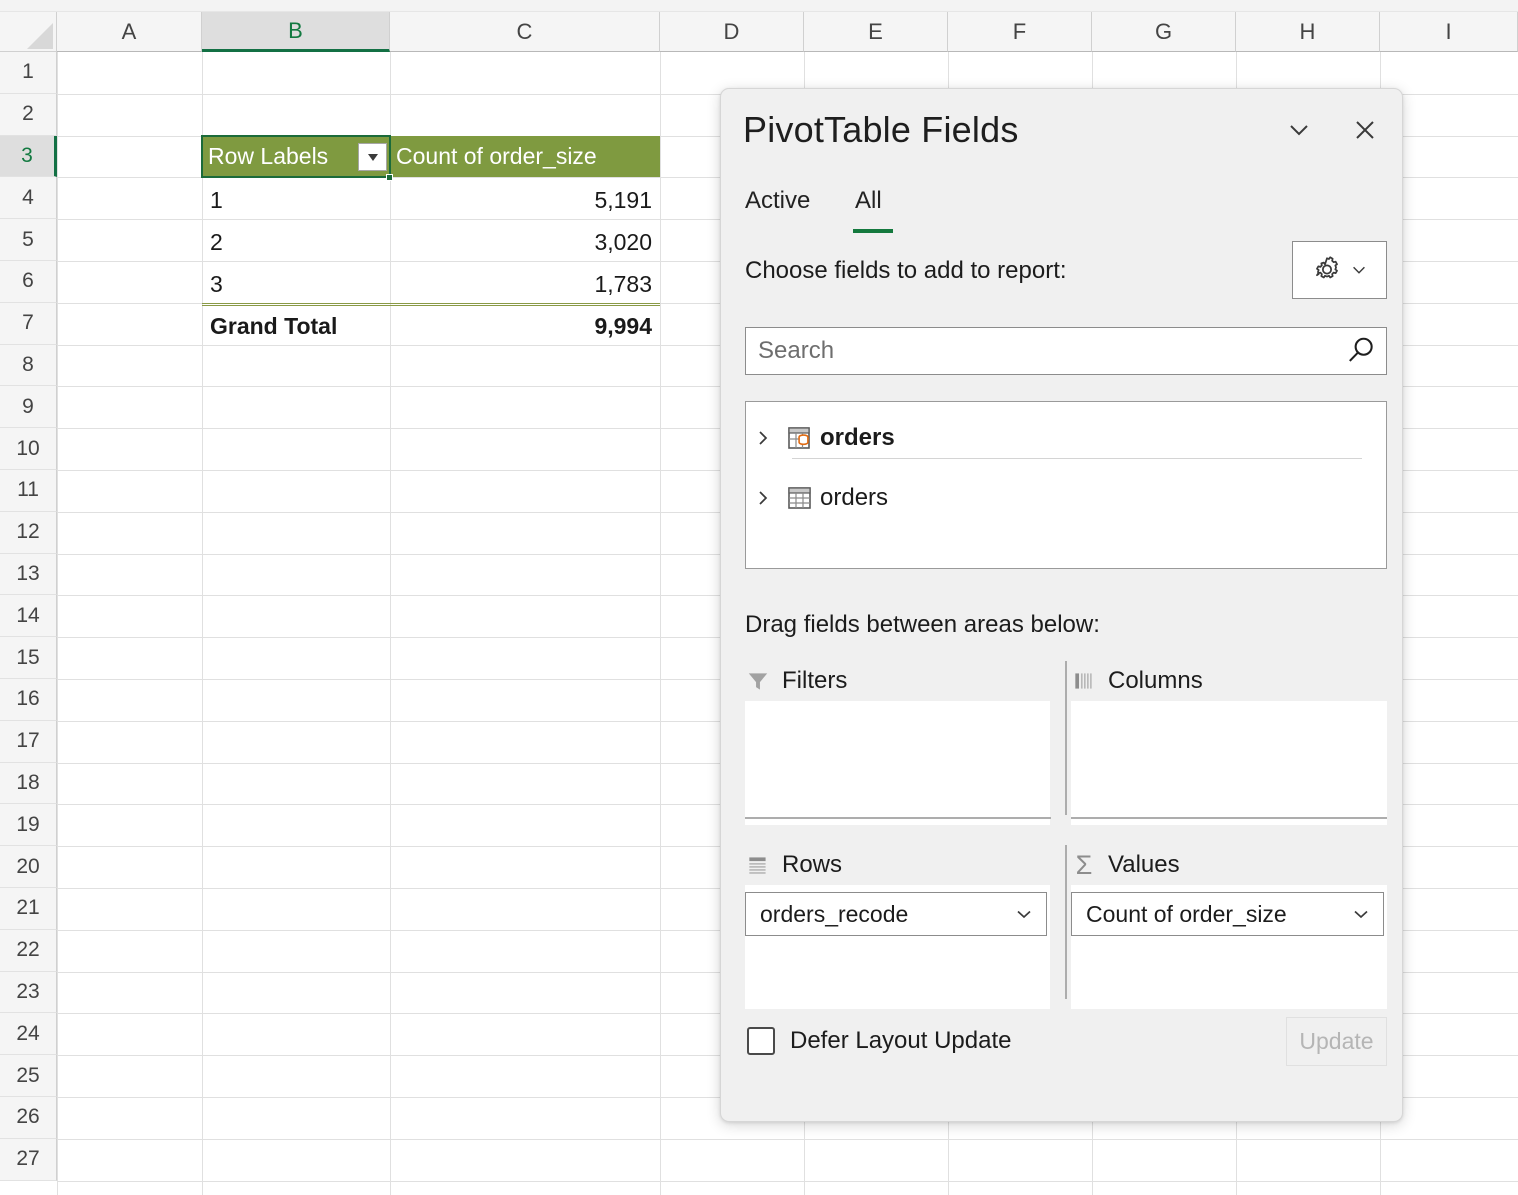 The width and height of the screenshot is (1518, 1195). I want to click on area-rows: Rows orders_recode, so click(897, 927).